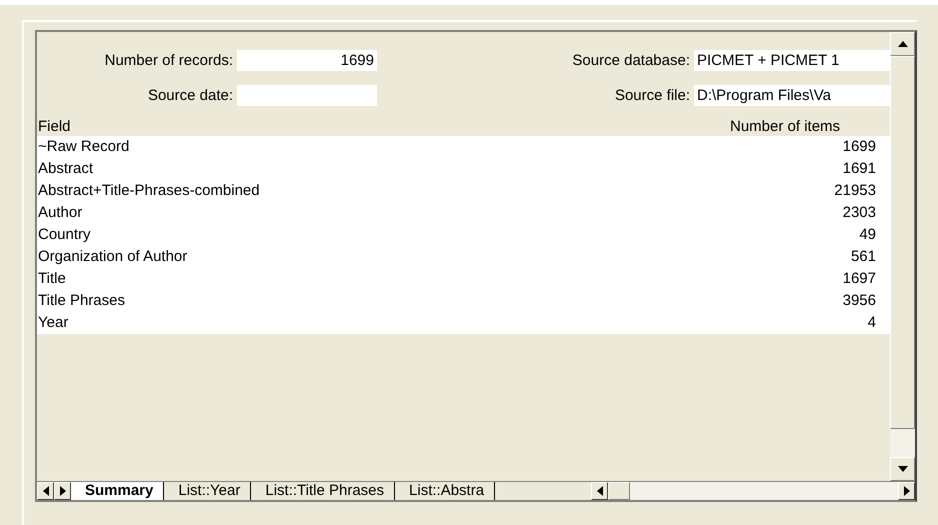 This screenshot has width=938, height=525. I want to click on table-cell-text: 1699, so click(859, 147).